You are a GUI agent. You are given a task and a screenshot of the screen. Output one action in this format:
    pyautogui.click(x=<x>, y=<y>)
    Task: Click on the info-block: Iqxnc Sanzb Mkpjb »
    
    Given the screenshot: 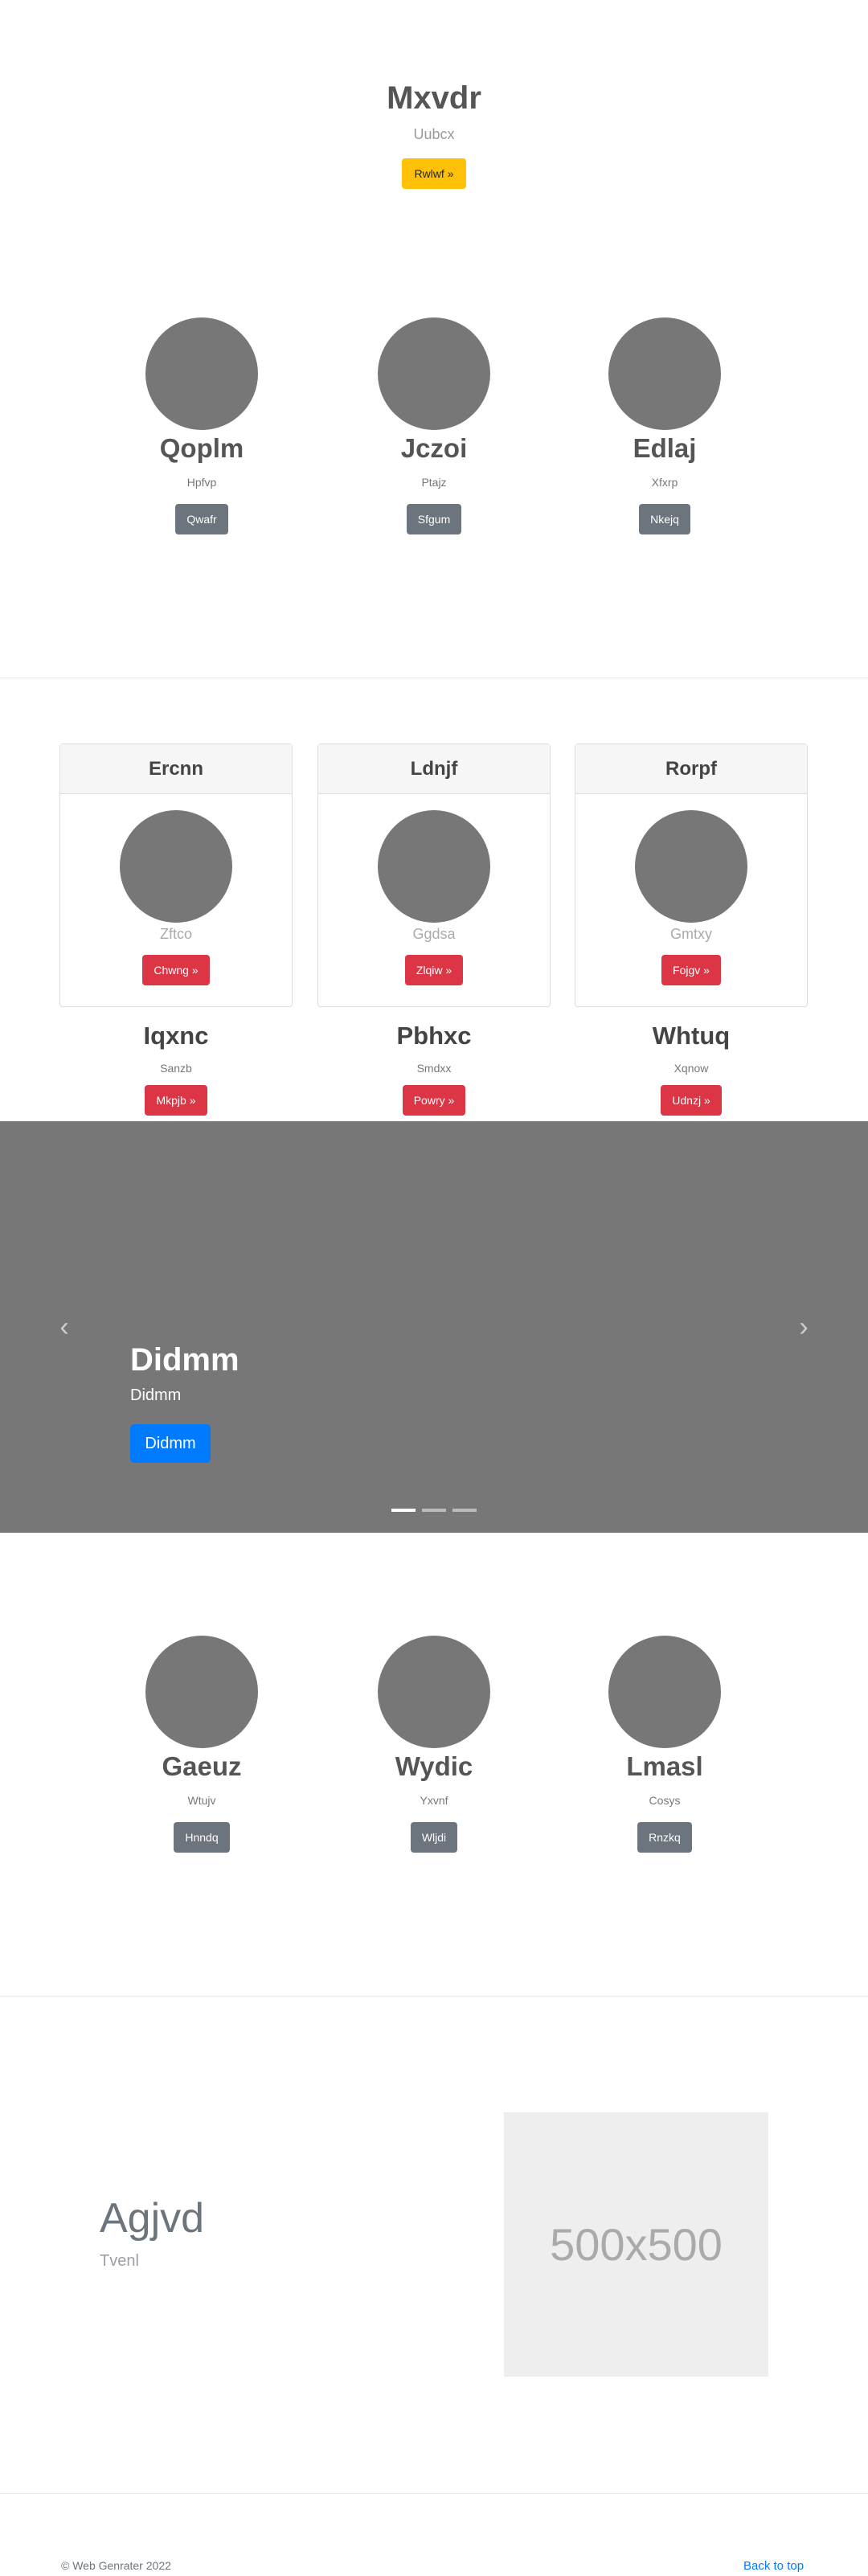 What is the action you would take?
    pyautogui.click(x=176, y=1067)
    